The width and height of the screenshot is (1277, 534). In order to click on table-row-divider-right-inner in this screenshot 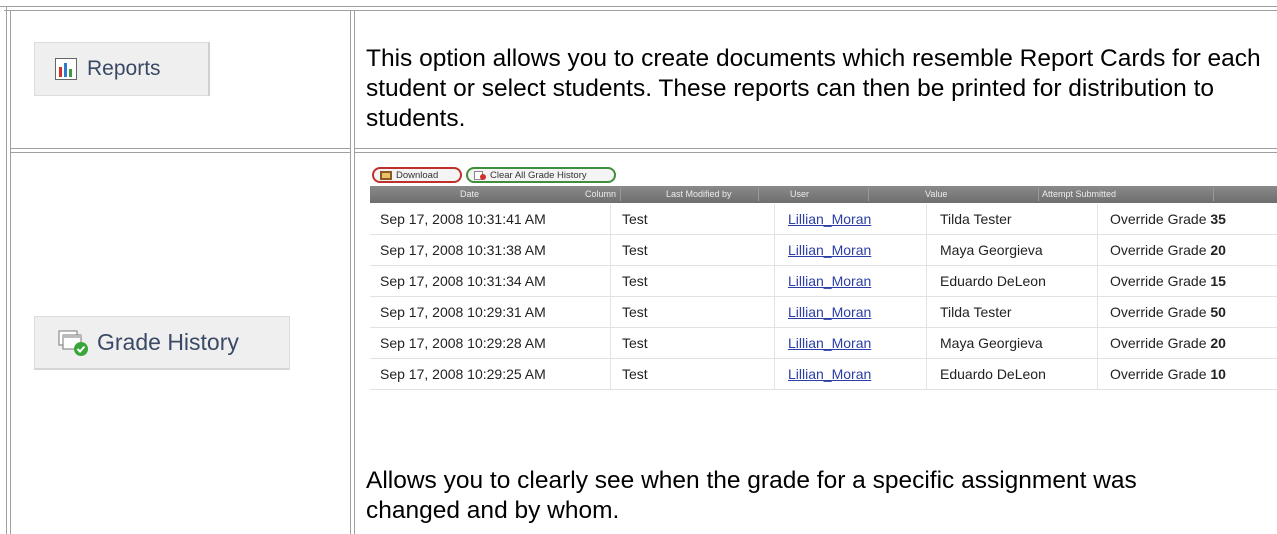, I will do `click(815, 152)`.